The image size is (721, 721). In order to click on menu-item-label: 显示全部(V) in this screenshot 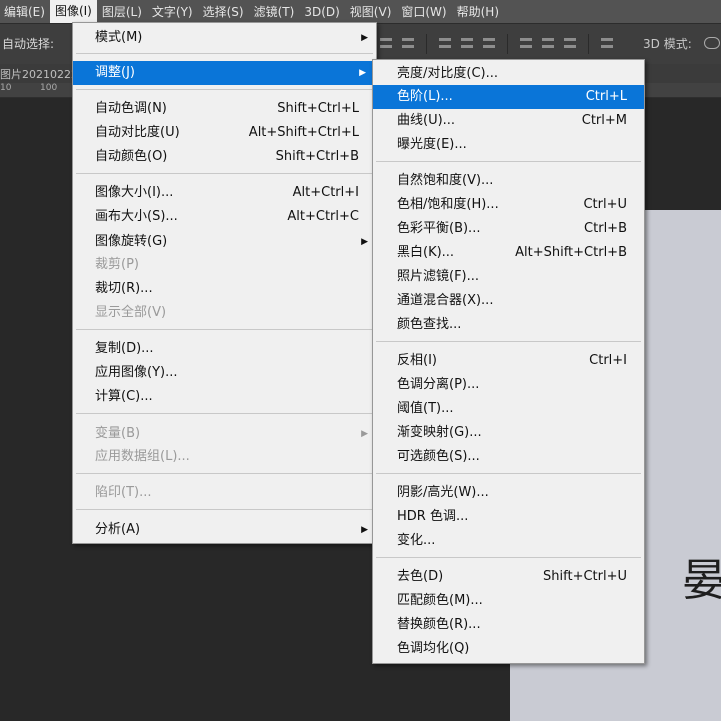, I will do `click(131, 312)`.